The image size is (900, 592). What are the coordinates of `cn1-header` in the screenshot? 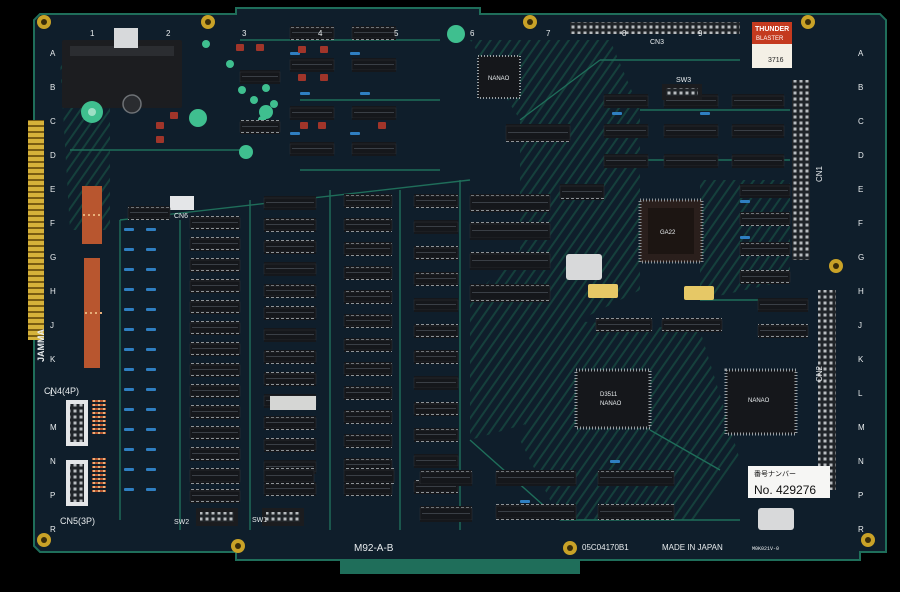 It's located at (801, 170).